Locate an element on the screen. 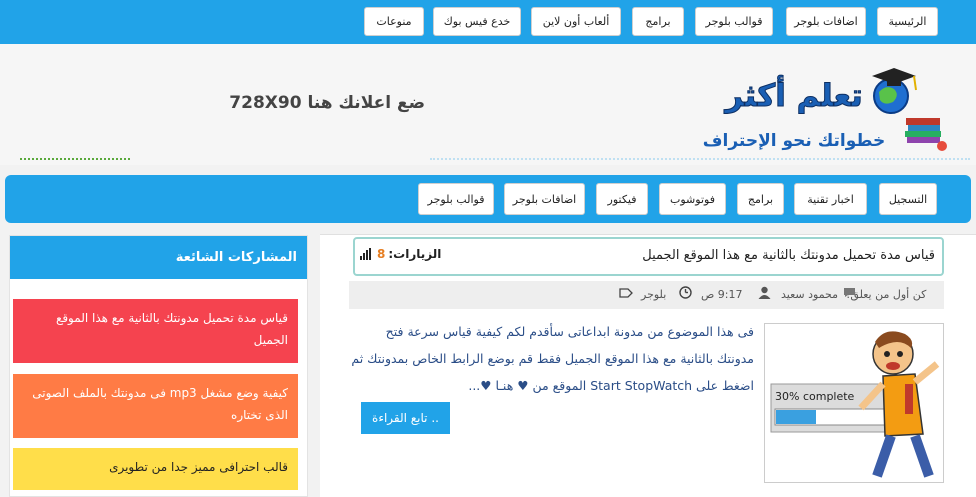  top-menu-blogger-addons: اضافات بلوجر is located at coordinates (826, 21).